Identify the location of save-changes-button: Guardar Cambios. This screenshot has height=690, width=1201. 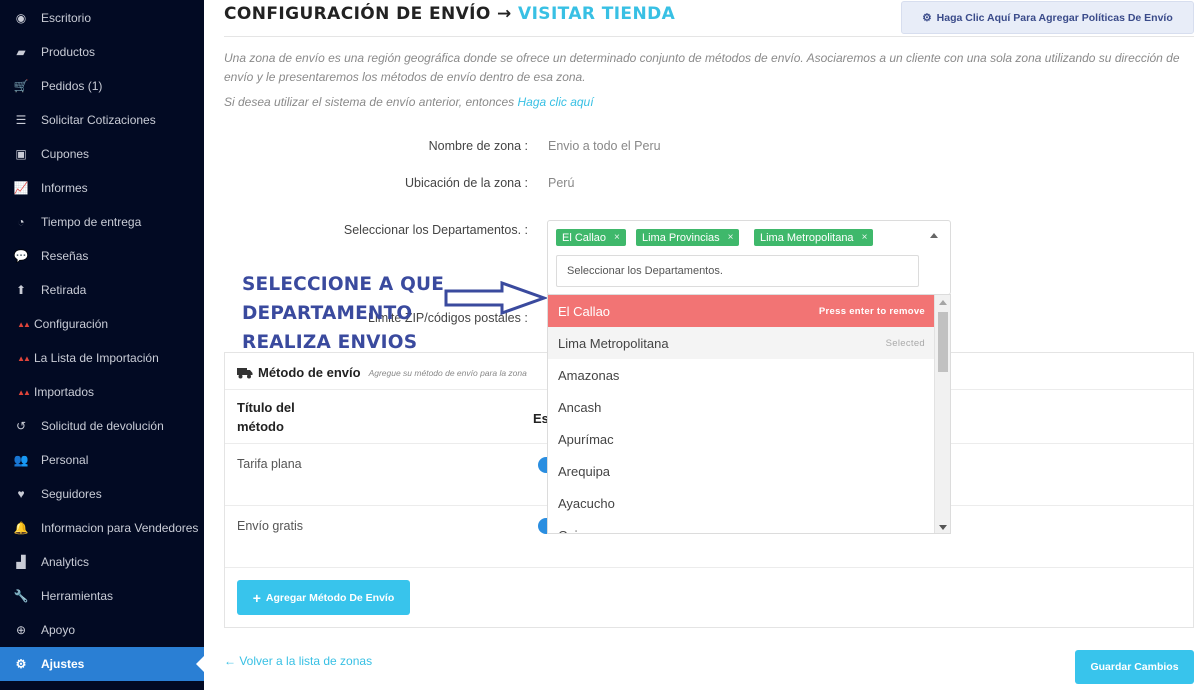
(1134, 667).